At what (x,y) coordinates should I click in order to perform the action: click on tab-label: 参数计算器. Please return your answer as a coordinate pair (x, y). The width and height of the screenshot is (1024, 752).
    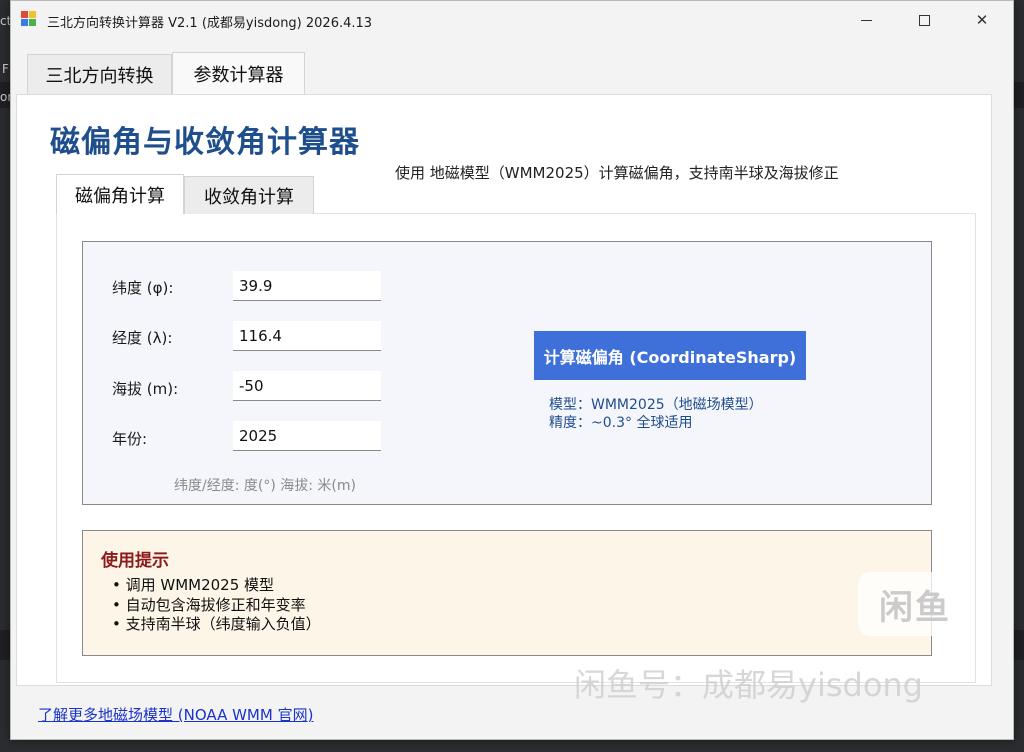
    Looking at the image, I should click on (238, 75).